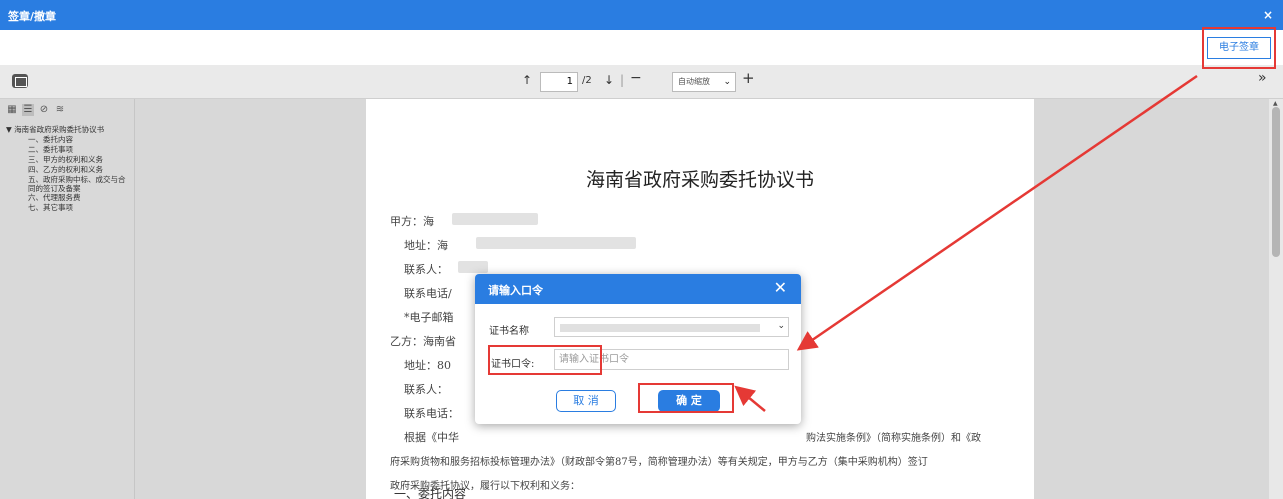 This screenshot has width=1283, height=499. What do you see at coordinates (609, 80) in the screenshot?
I see `next-page-icon: ↓` at bounding box center [609, 80].